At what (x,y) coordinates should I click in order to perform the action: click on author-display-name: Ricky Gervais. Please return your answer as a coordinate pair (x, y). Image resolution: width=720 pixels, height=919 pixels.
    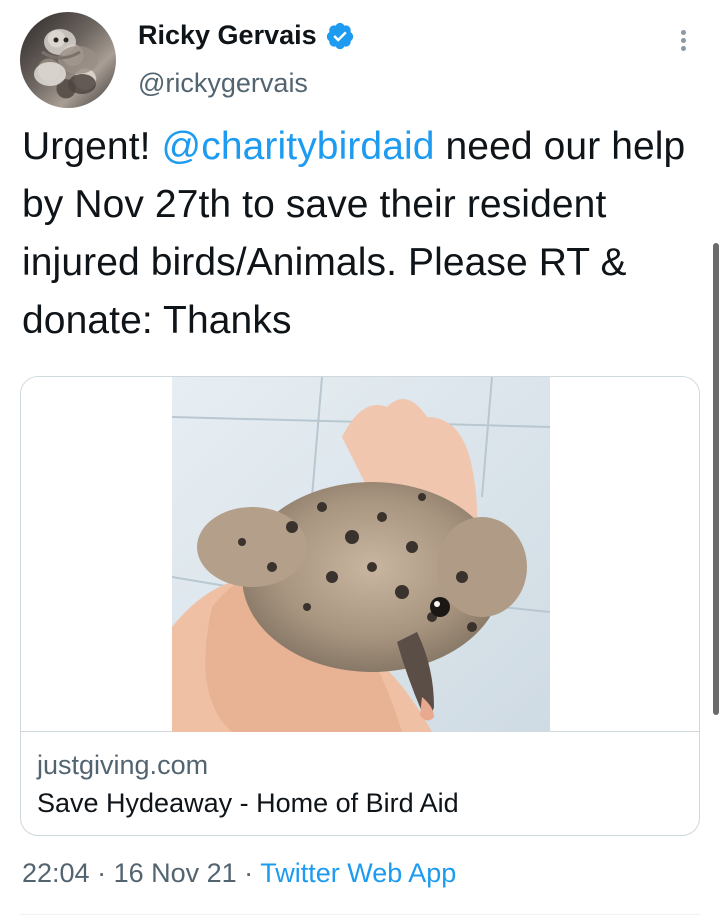
    Looking at the image, I should click on (227, 35).